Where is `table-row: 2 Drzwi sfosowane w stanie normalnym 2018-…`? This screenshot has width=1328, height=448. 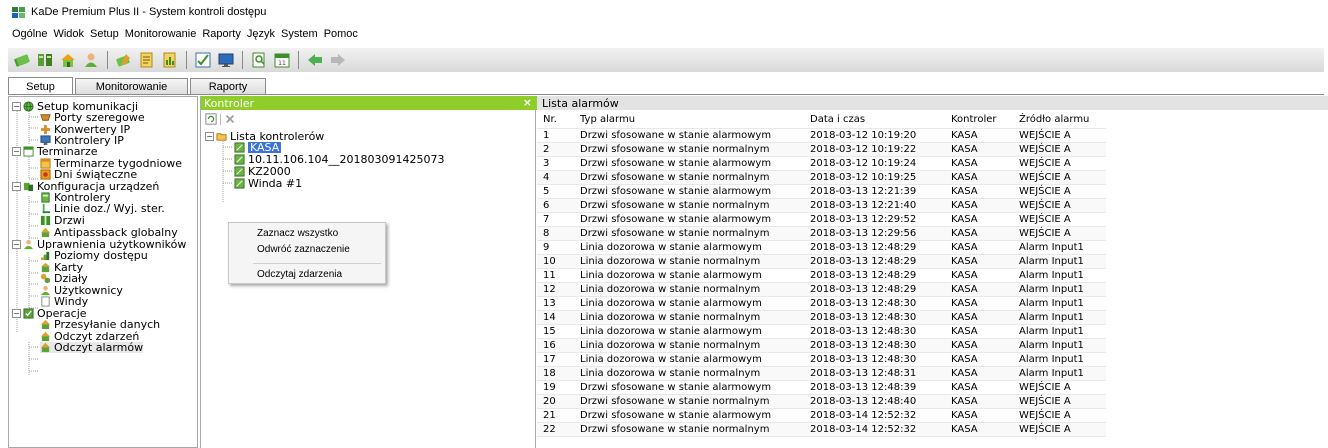
table-row: 2 Drzwi sfosowane w stanie normalnym 2018-… is located at coordinates (821, 149).